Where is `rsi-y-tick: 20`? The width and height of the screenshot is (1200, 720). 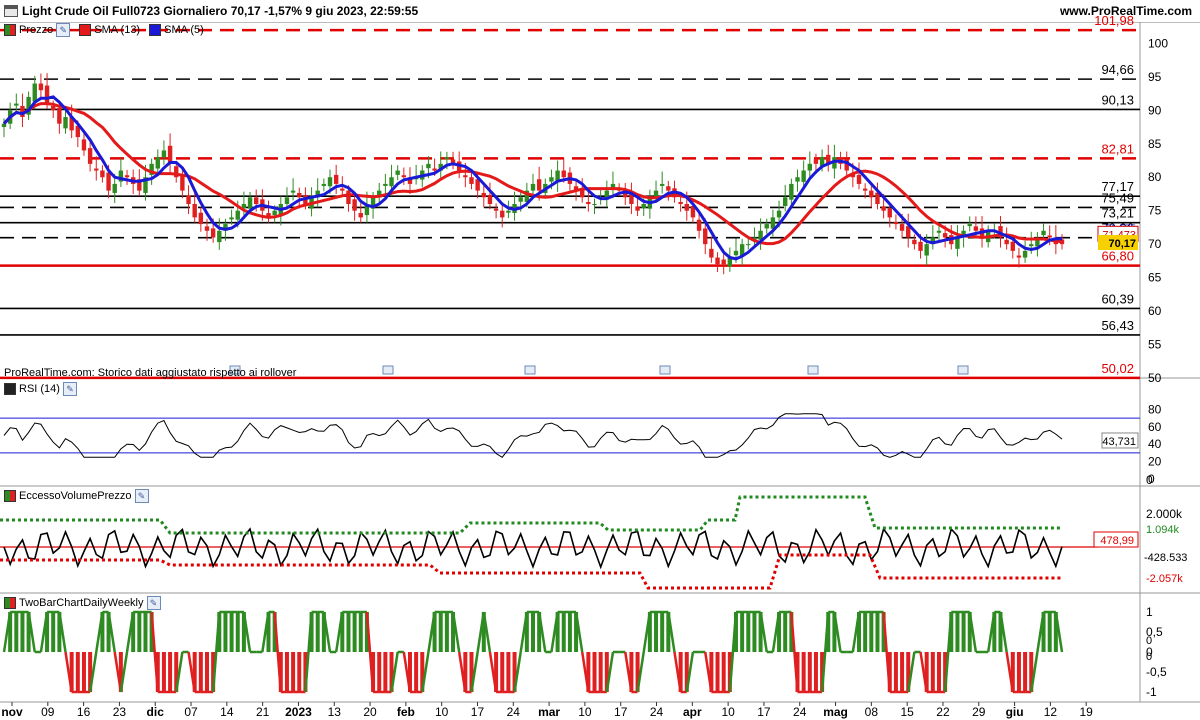
rsi-y-tick: 20 is located at coordinates (1155, 462).